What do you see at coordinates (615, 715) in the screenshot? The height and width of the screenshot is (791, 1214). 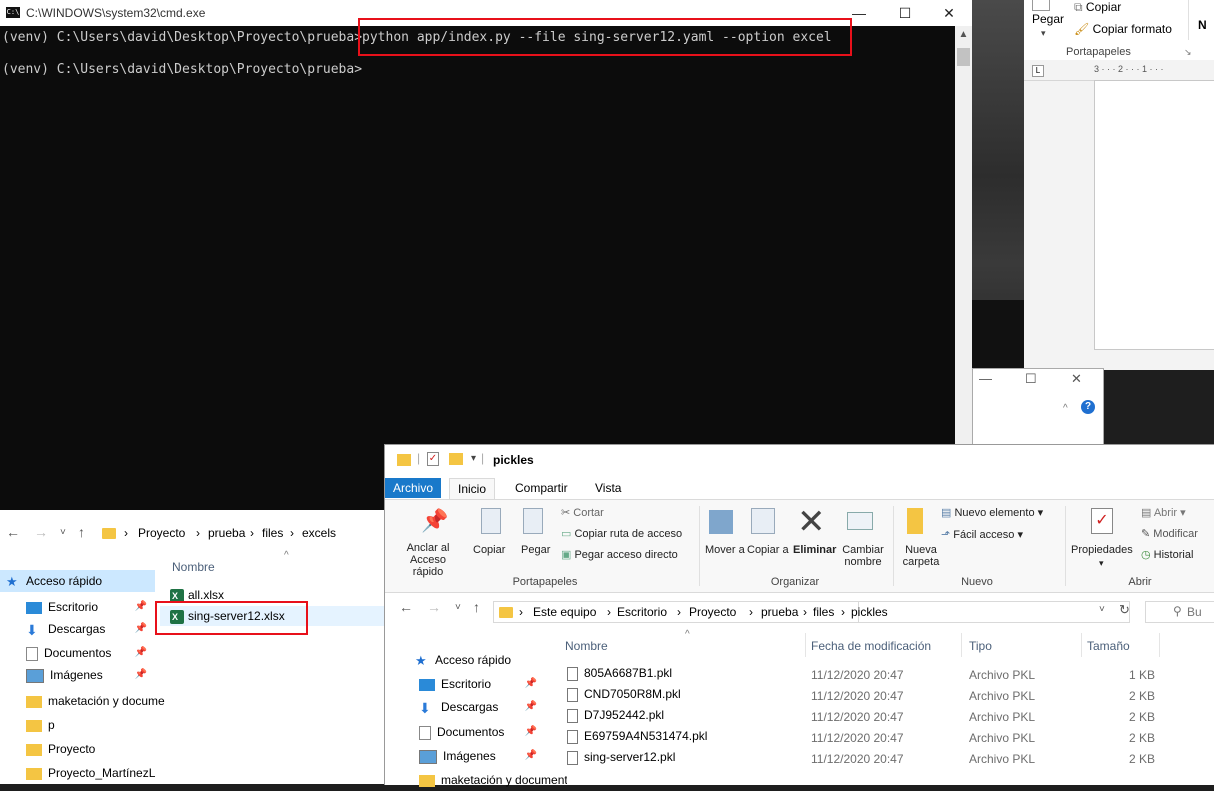 I see `file-row-name: D7J952442.pkl` at bounding box center [615, 715].